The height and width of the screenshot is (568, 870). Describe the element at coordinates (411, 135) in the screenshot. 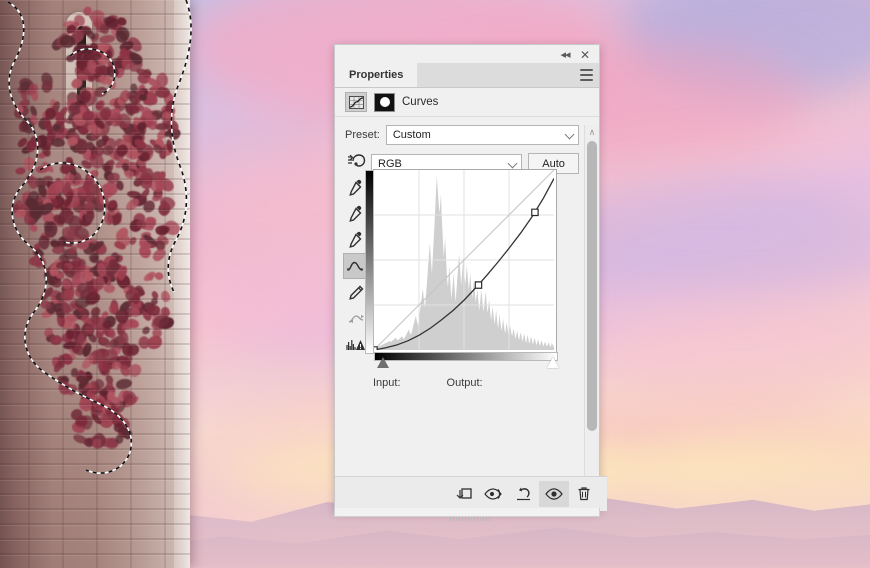

I see `preset-value: Custom` at that location.